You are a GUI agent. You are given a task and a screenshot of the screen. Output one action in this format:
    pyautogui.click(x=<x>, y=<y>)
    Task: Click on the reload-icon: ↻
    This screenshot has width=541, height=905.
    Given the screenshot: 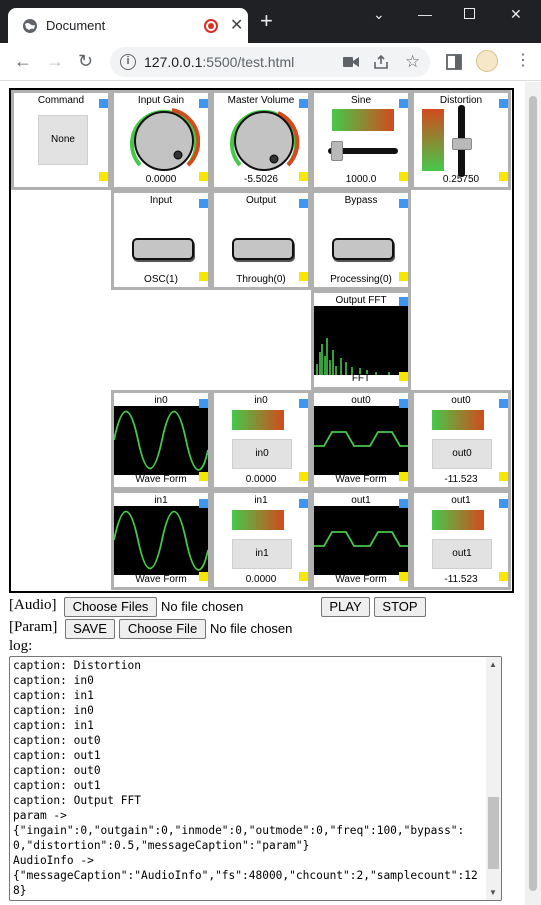 What is the action you would take?
    pyautogui.click(x=85, y=61)
    